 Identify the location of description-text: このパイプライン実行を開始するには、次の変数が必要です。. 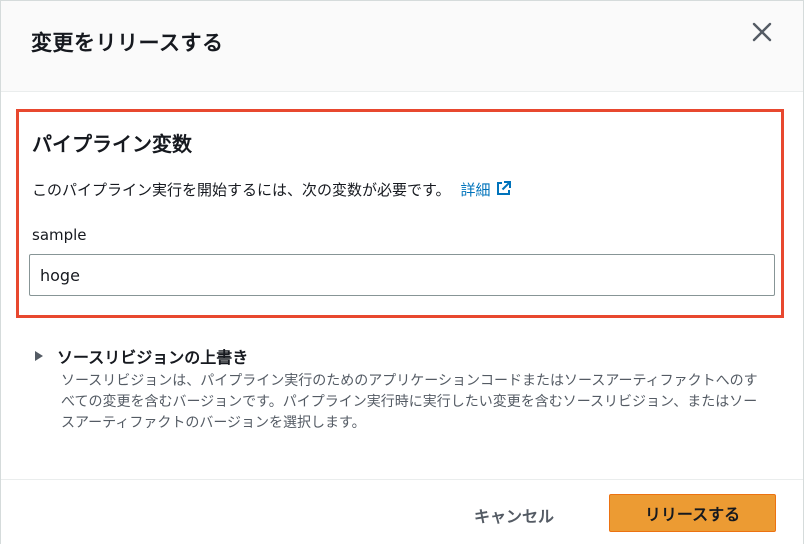
(241, 190).